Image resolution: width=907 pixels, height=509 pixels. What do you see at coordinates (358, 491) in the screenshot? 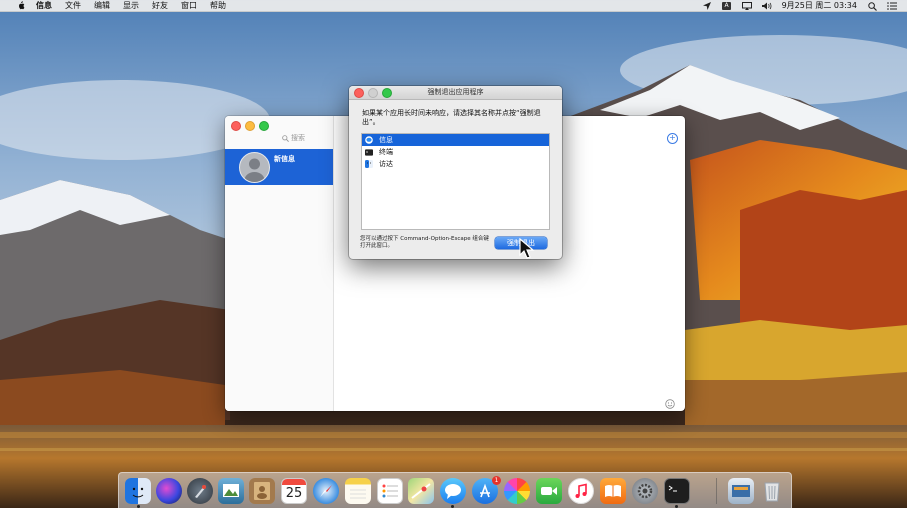
I see `notes-icon` at bounding box center [358, 491].